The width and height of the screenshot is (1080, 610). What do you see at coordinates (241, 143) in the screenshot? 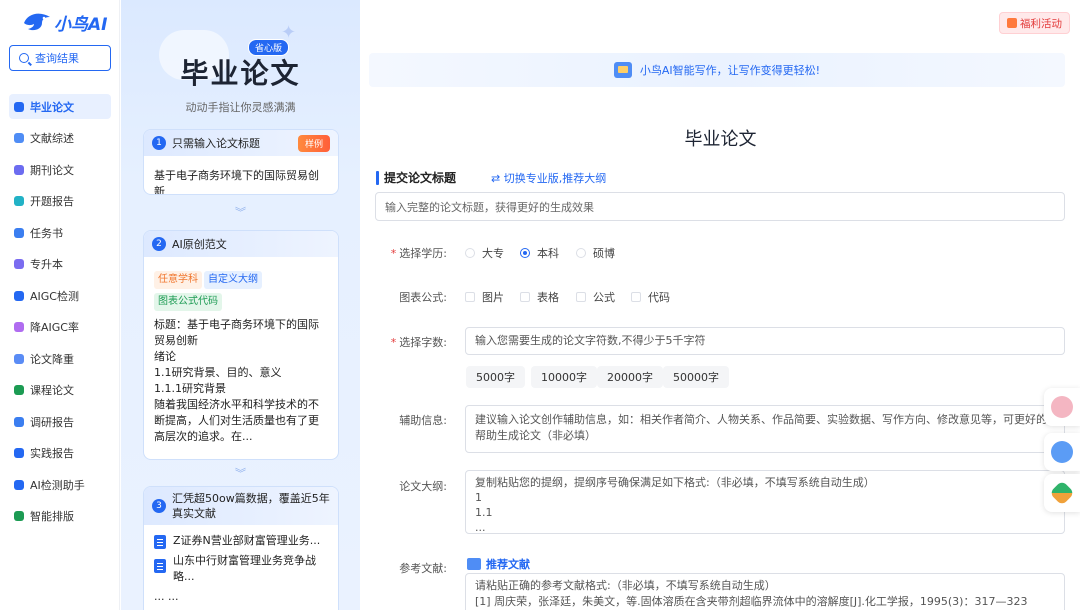
I see `step-card-1-header: 1 只需输入论文标题 样例` at bounding box center [241, 143].